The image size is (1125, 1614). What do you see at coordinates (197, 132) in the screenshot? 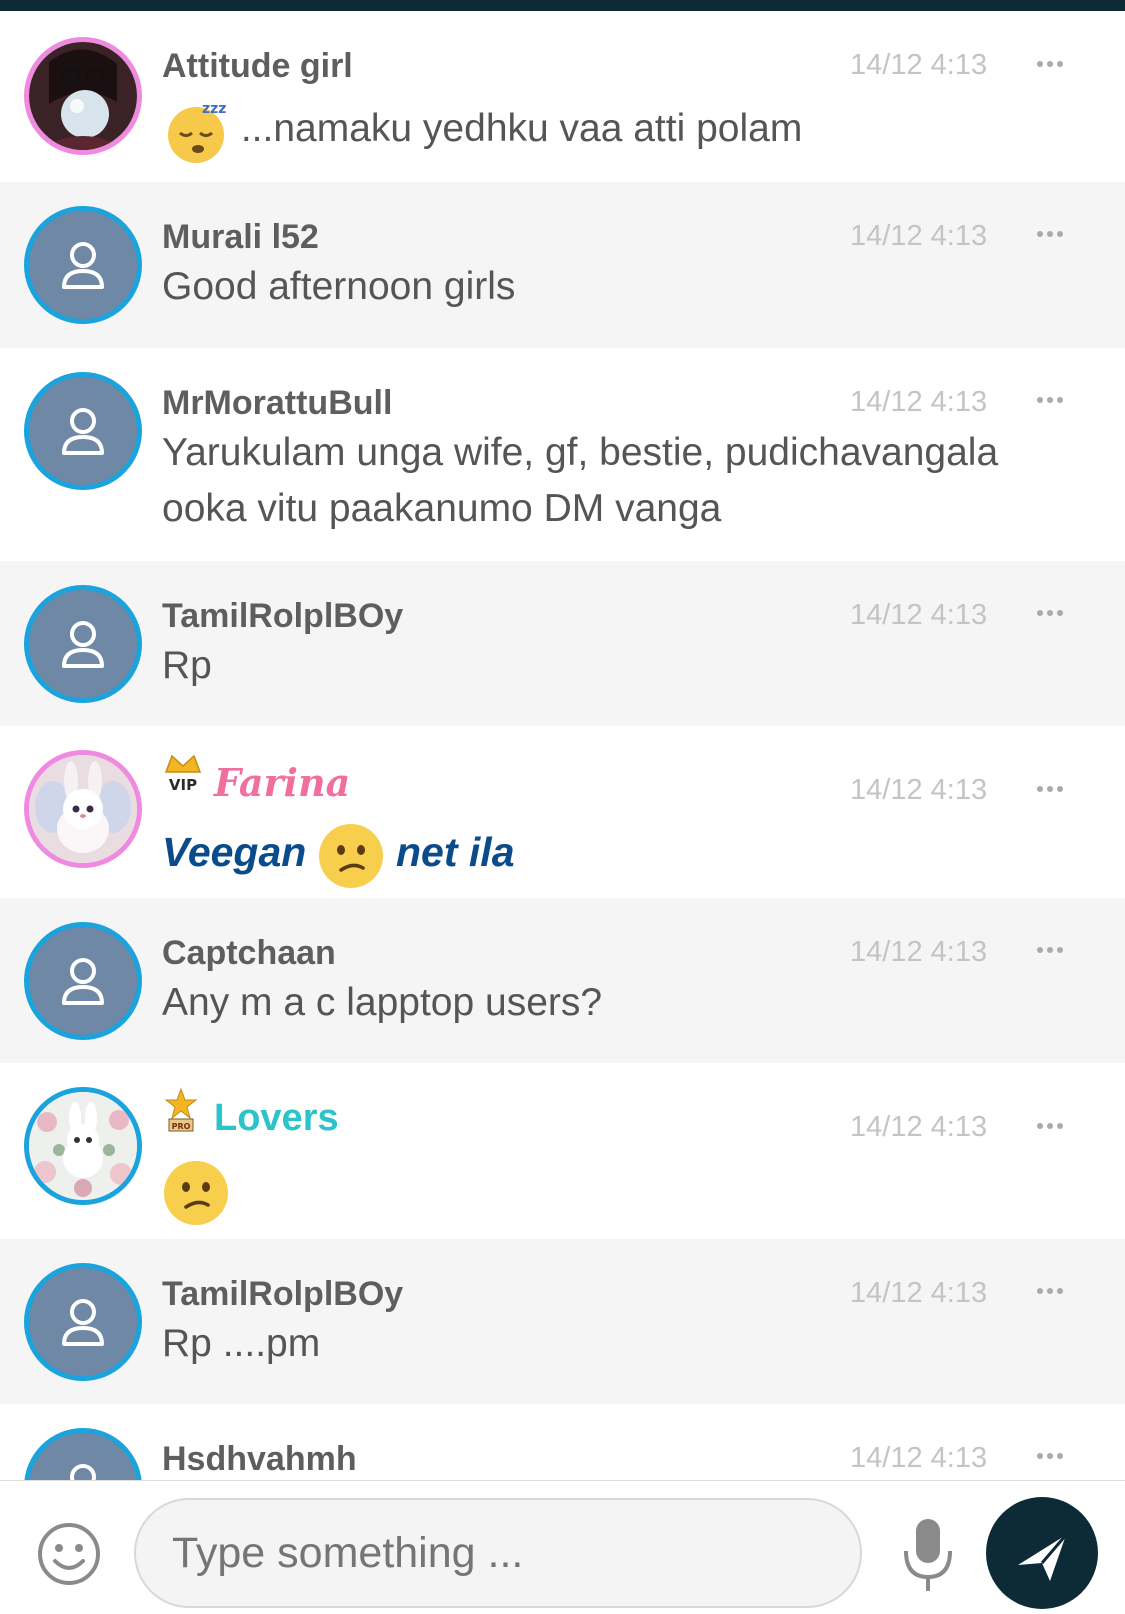
I see `sleeping-face-icon: zzz` at bounding box center [197, 132].